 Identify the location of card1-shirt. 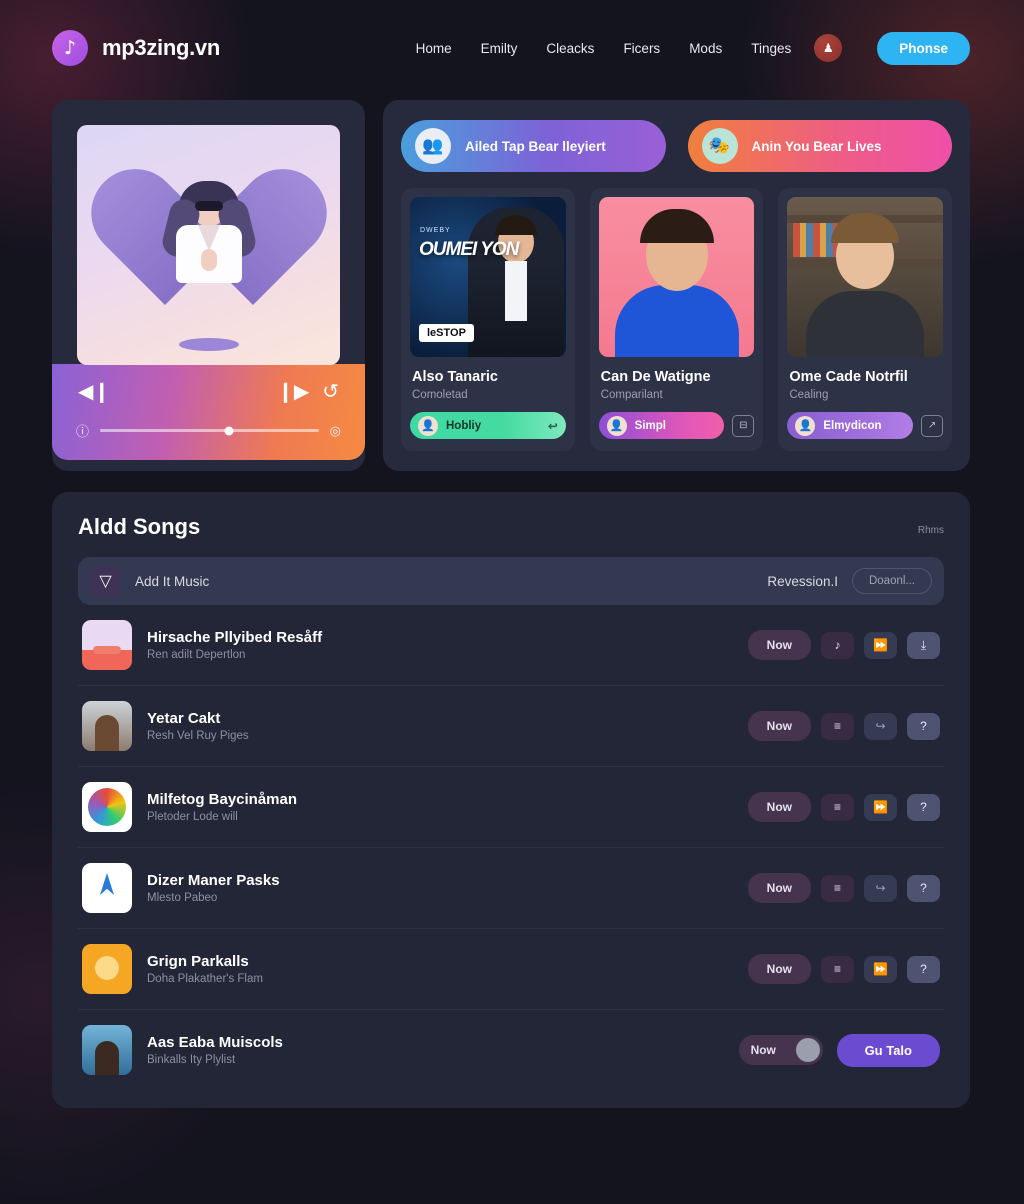
(515, 291).